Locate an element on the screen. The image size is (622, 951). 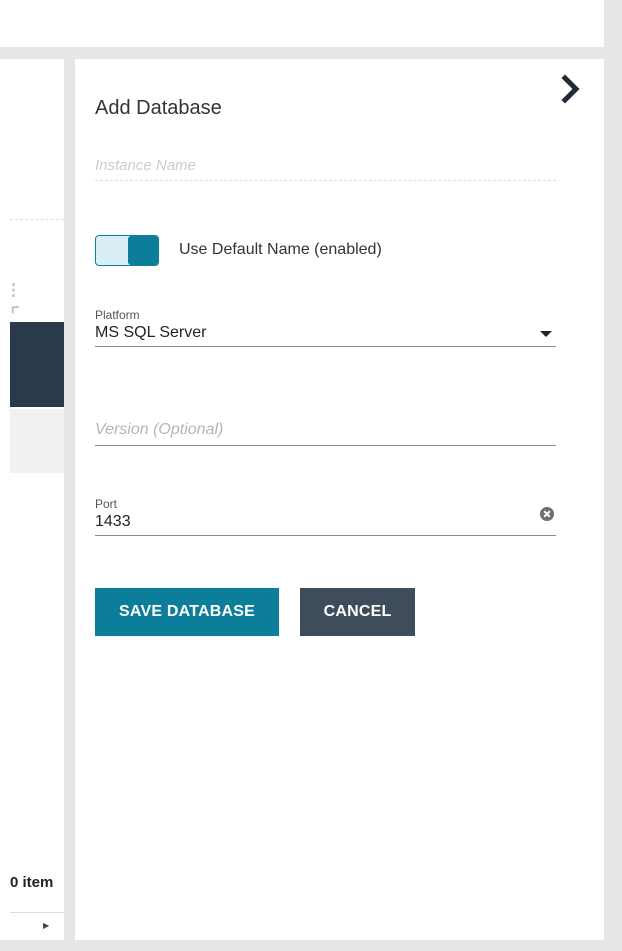
background-footer-line is located at coordinates (37, 912).